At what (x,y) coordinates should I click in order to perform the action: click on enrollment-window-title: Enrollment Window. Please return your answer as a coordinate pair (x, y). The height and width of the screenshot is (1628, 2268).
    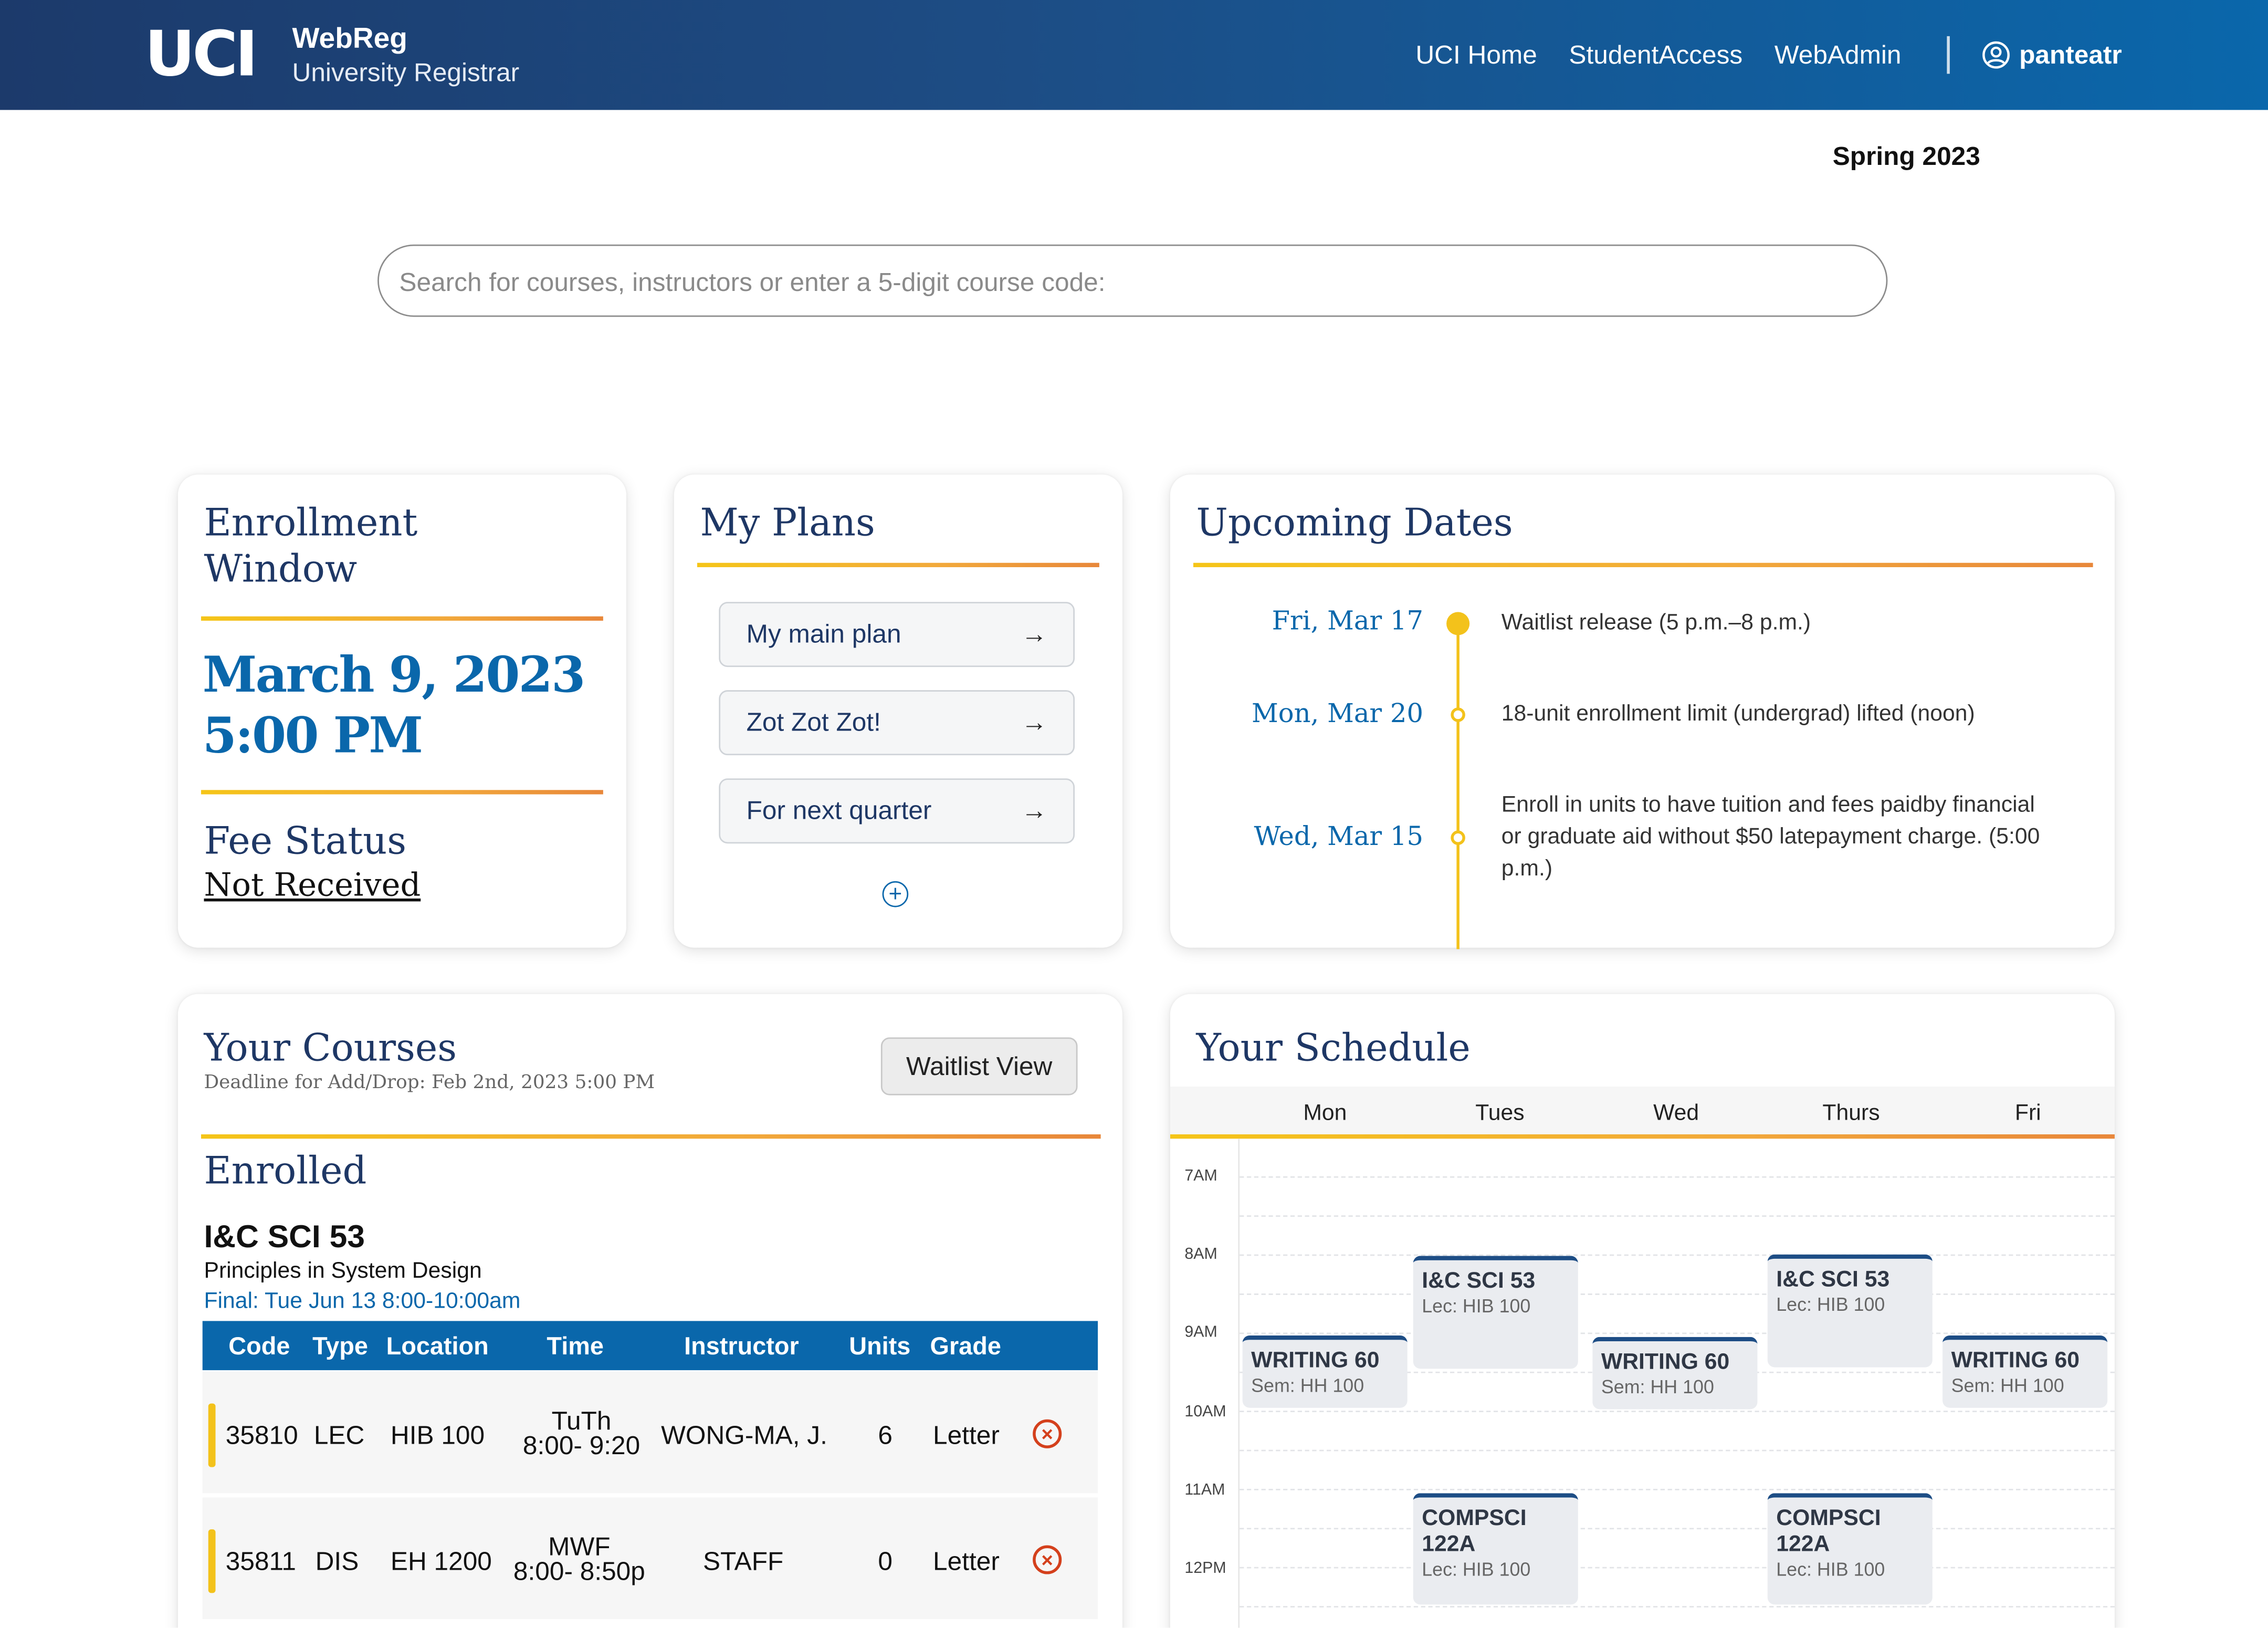
    Looking at the image, I should click on (311, 547).